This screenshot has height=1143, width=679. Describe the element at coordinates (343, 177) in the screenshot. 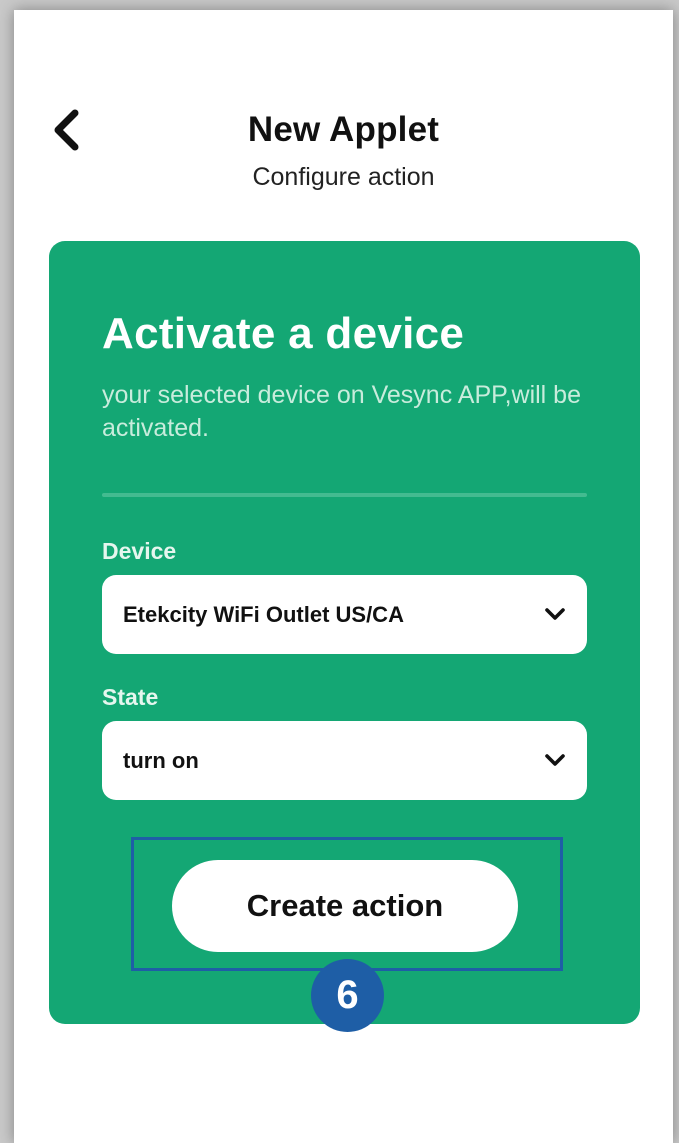

I see `page-subtitle: Configure action` at that location.